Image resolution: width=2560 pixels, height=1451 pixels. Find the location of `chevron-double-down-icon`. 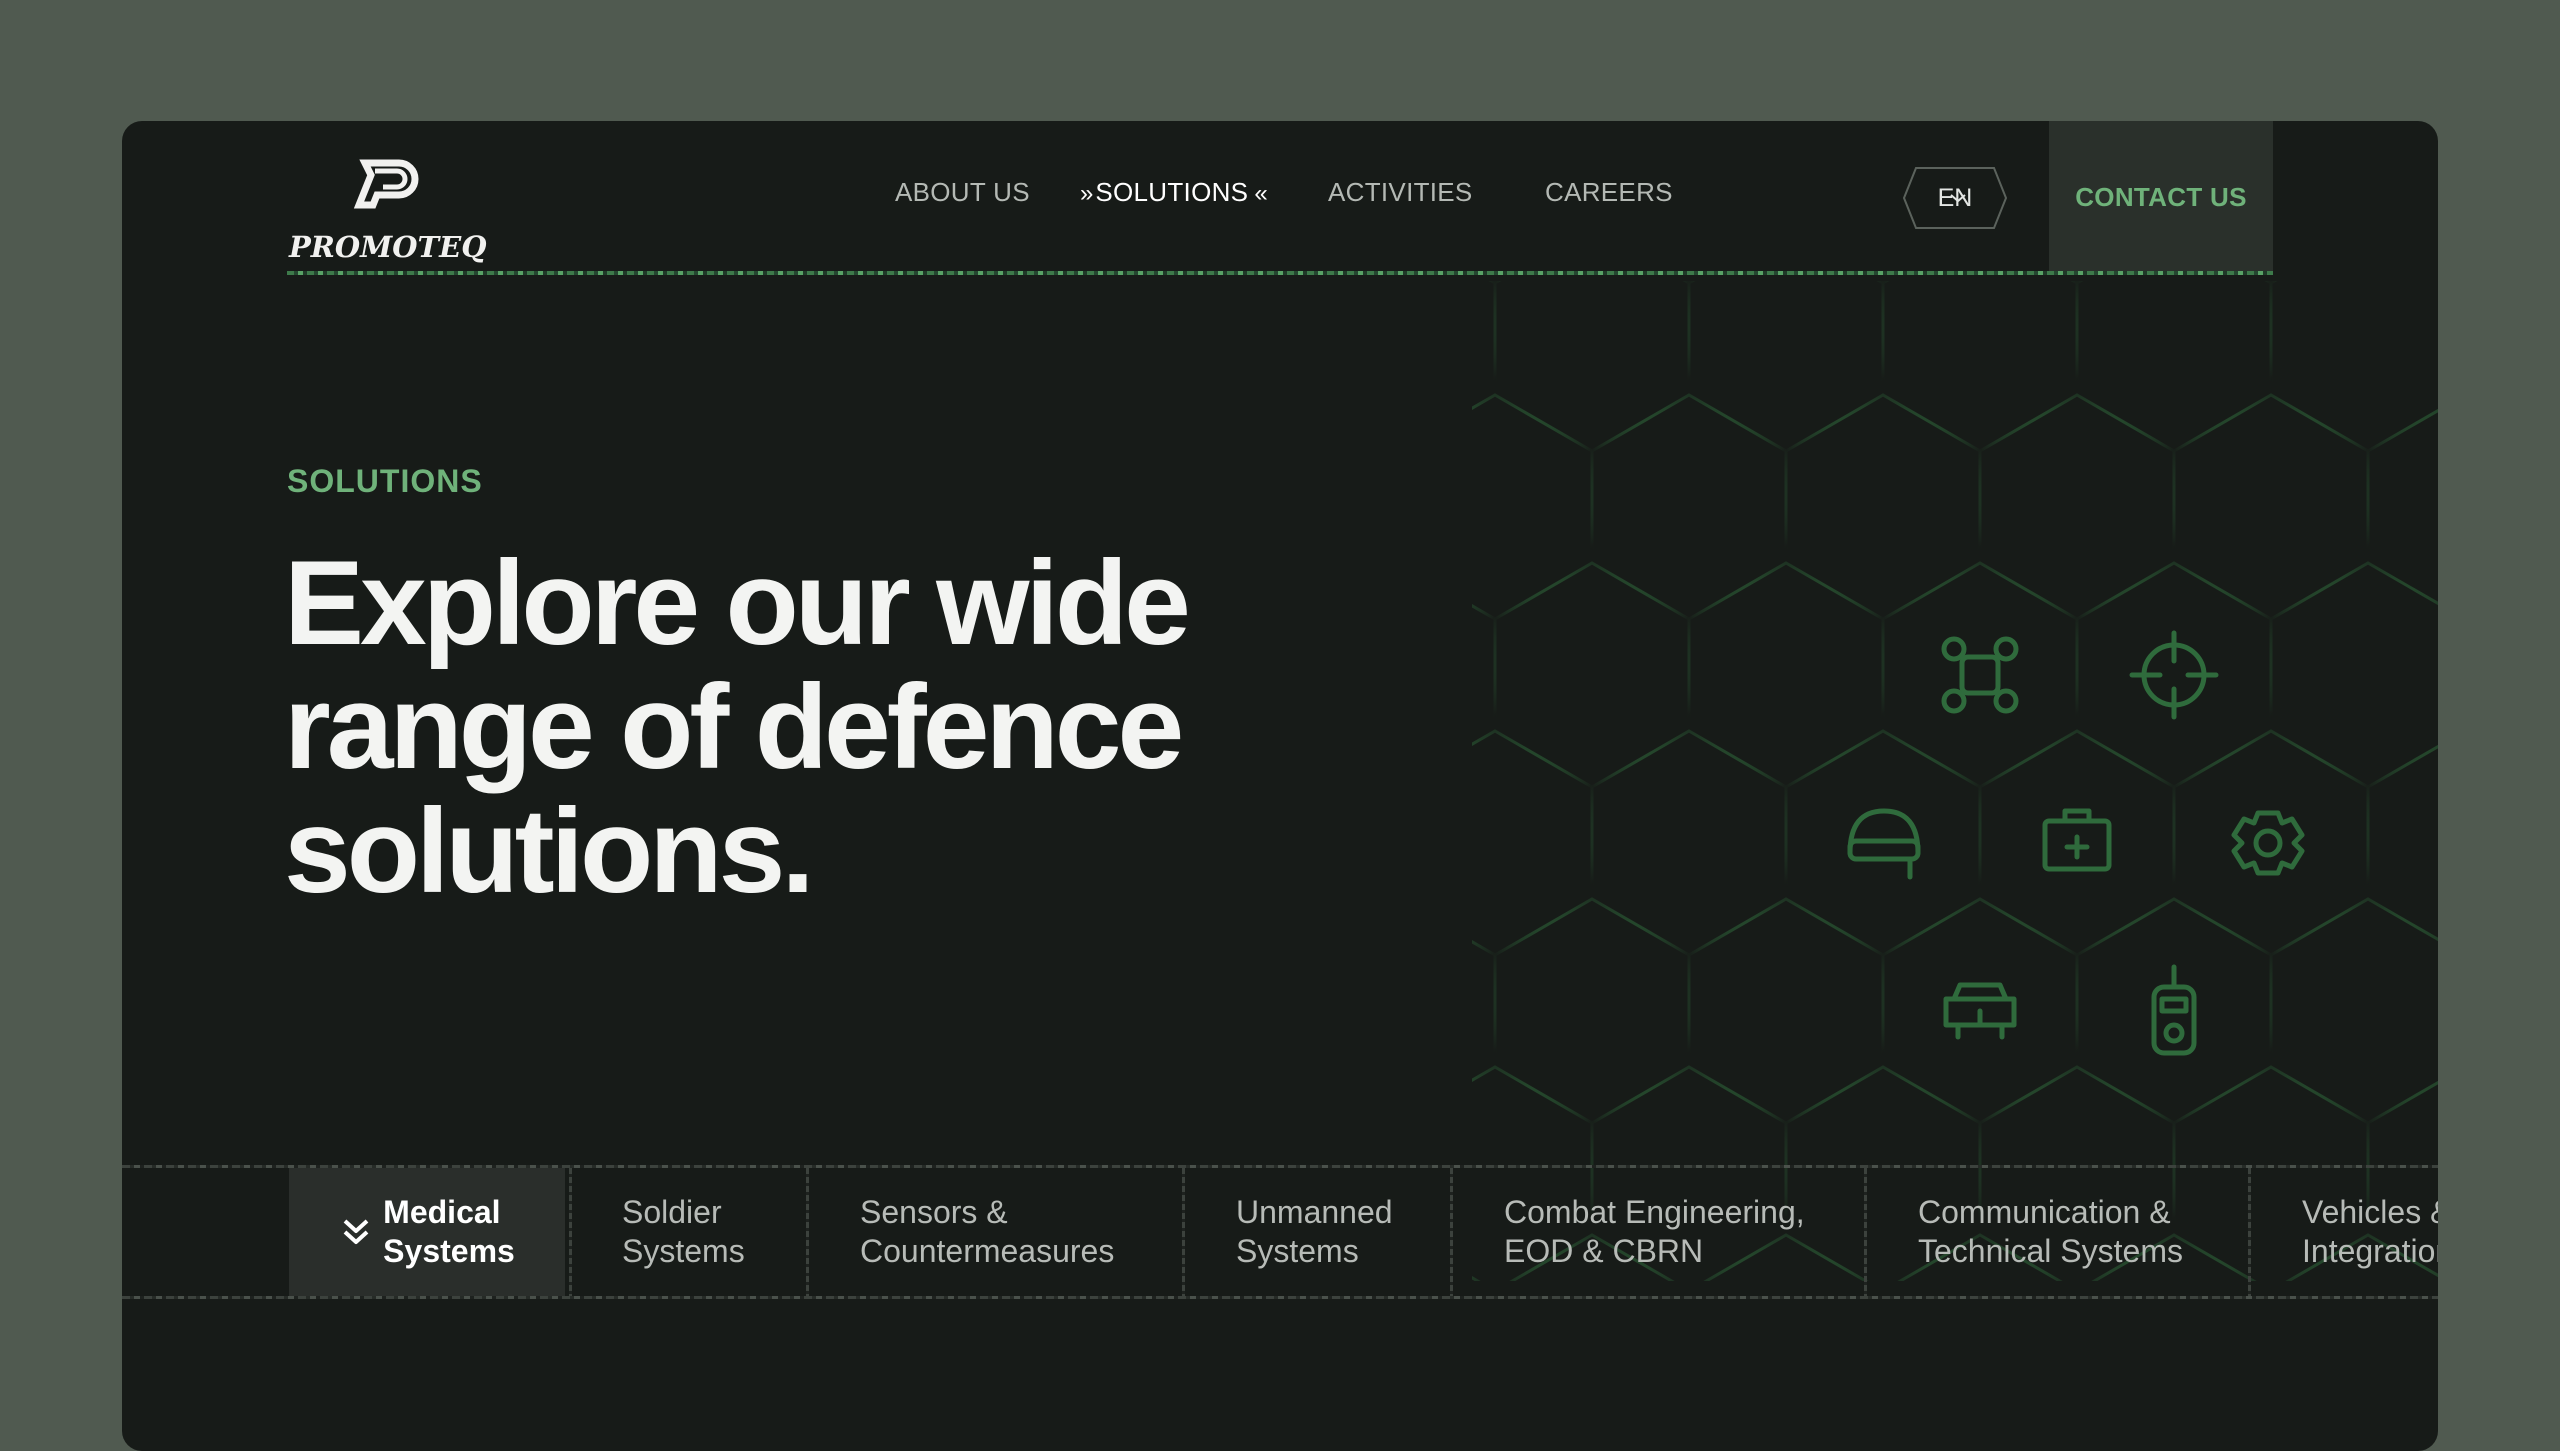

chevron-double-down-icon is located at coordinates (356, 1231).